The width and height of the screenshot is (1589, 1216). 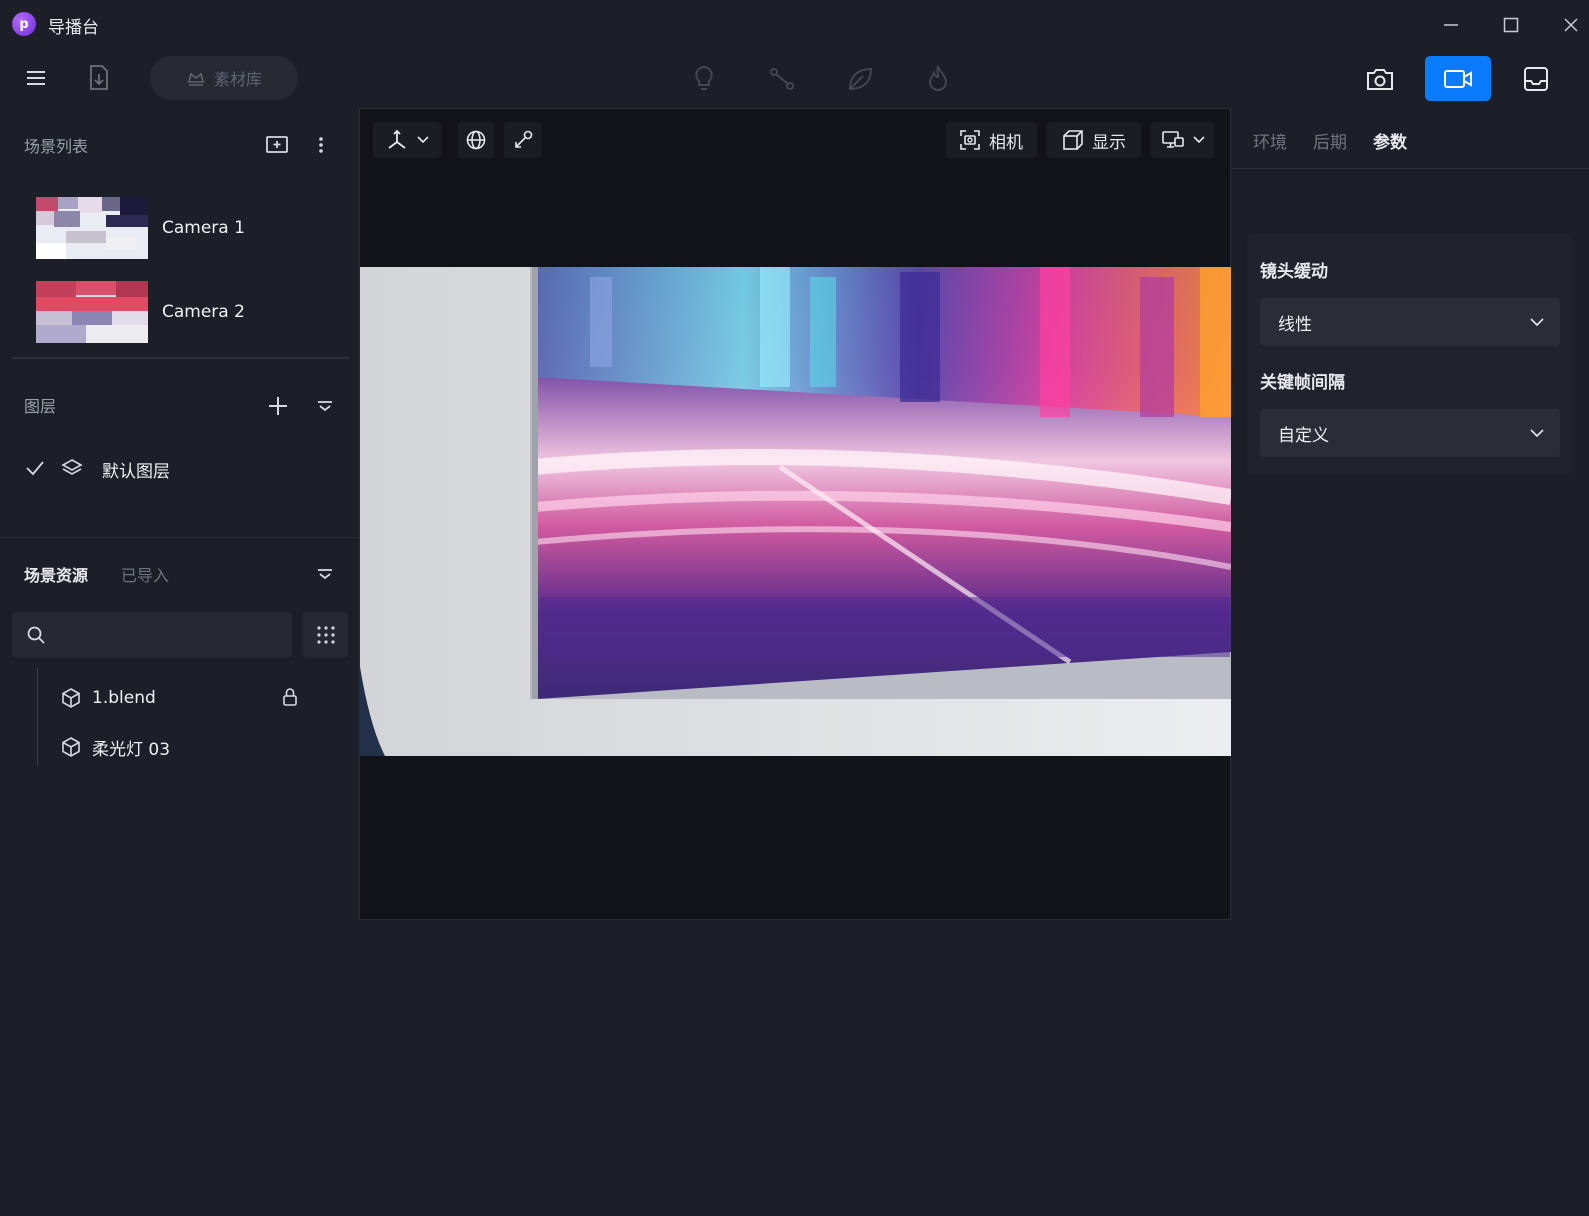 I want to click on display-button: 显示, so click(x=1094, y=140).